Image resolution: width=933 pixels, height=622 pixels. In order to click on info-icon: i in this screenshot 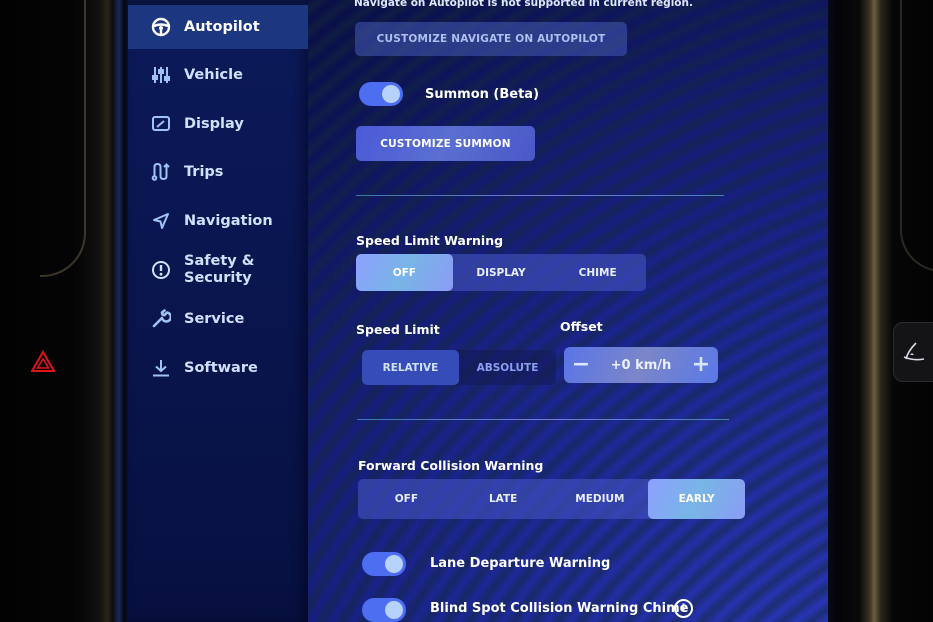, I will do `click(683, 608)`.